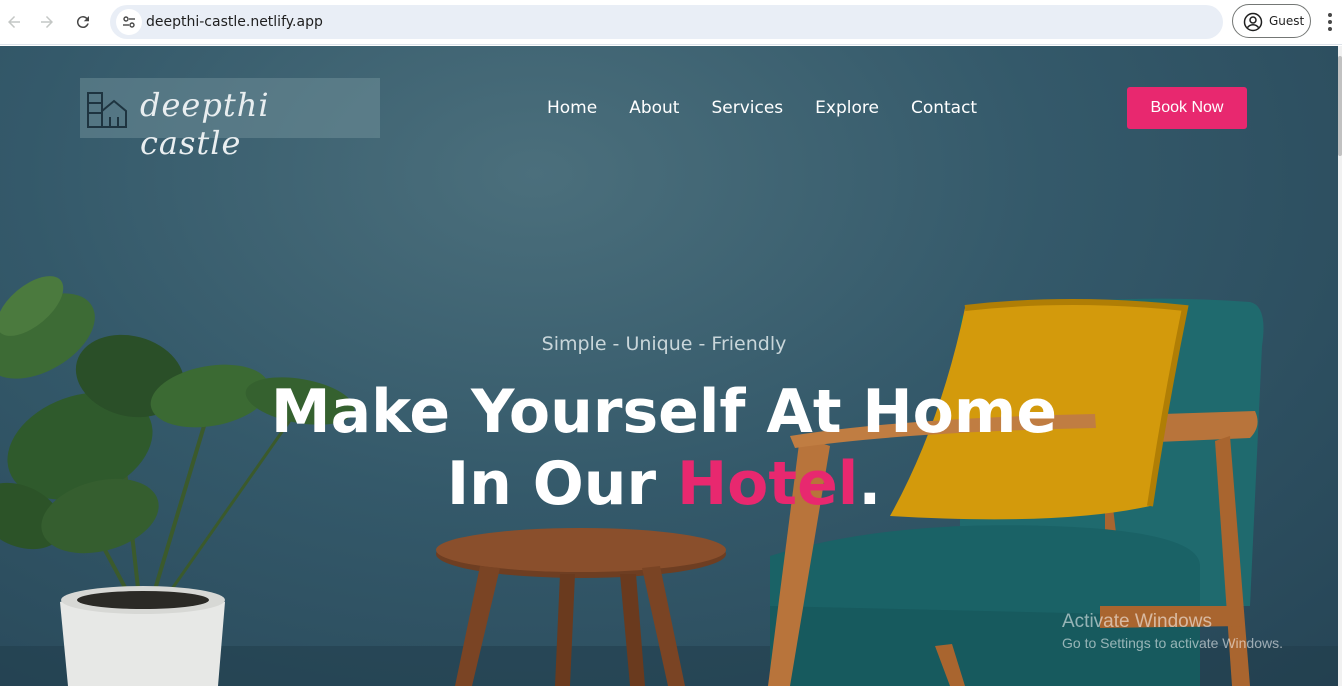  I want to click on building-icon, so click(107, 110).